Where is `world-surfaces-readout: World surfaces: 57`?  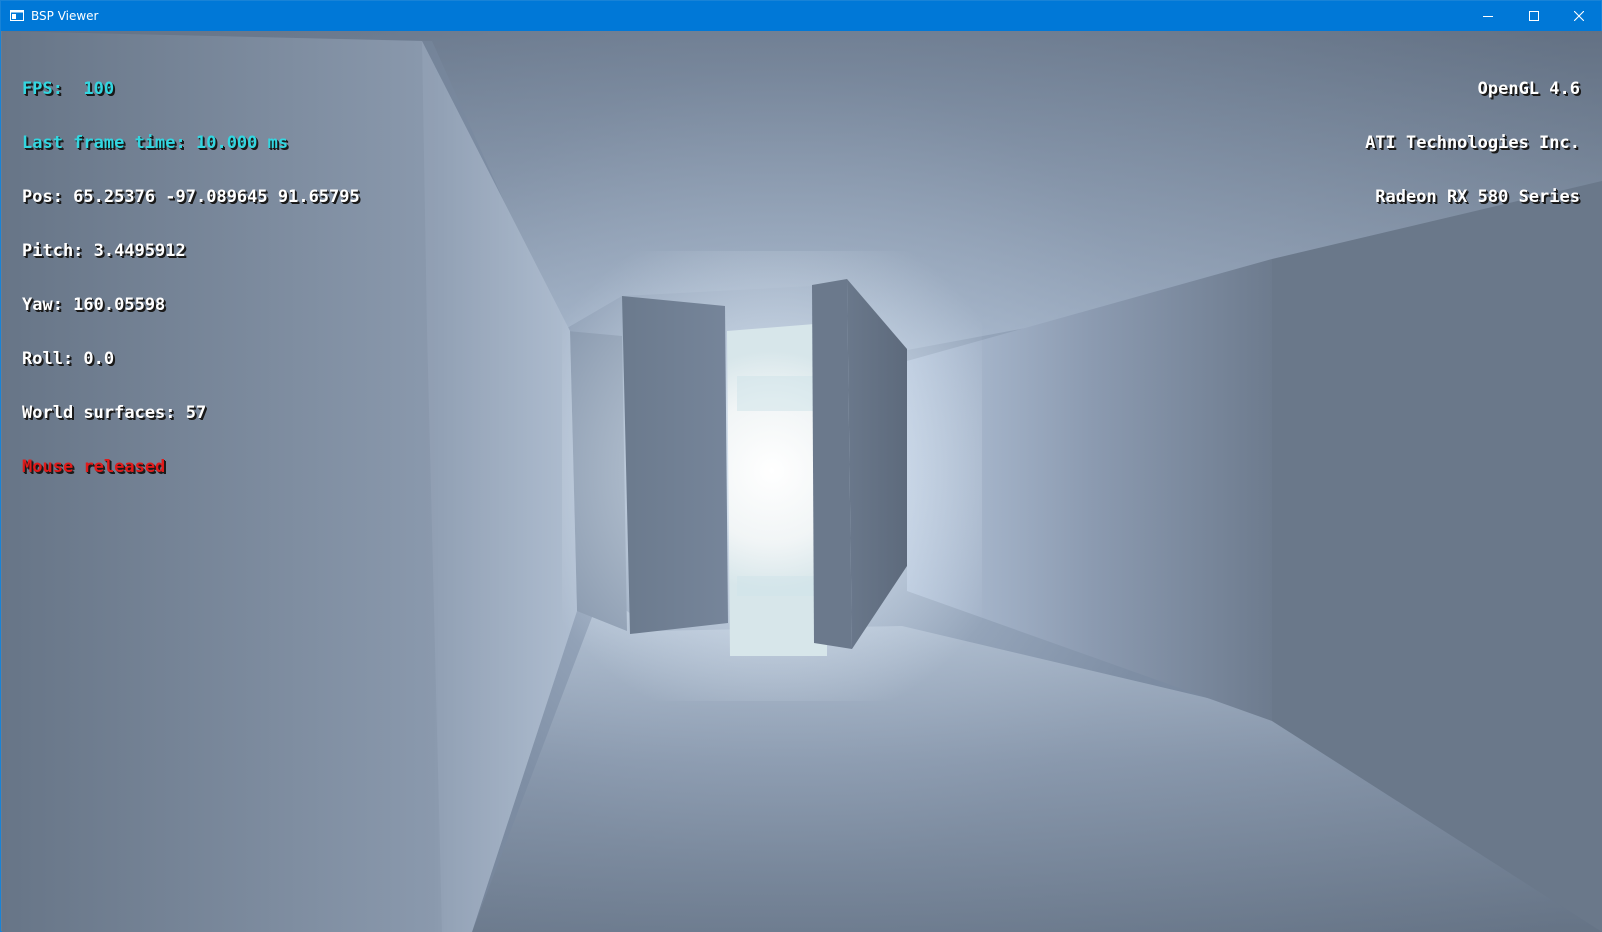 world-surfaces-readout: World surfaces: 57 is located at coordinates (114, 413).